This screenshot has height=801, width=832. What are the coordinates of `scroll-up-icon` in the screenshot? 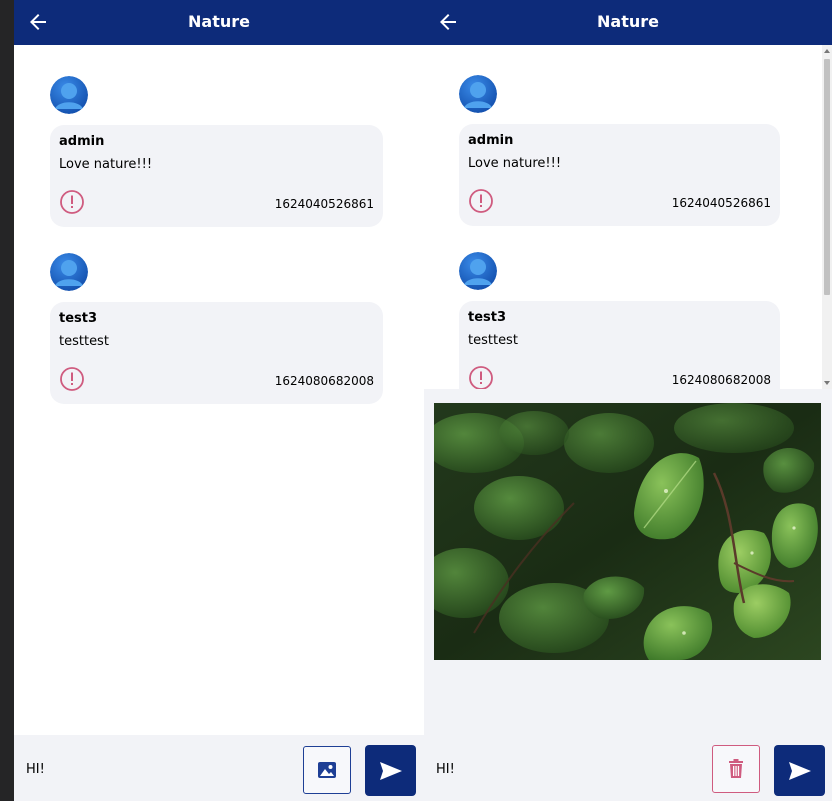 It's located at (827, 51).